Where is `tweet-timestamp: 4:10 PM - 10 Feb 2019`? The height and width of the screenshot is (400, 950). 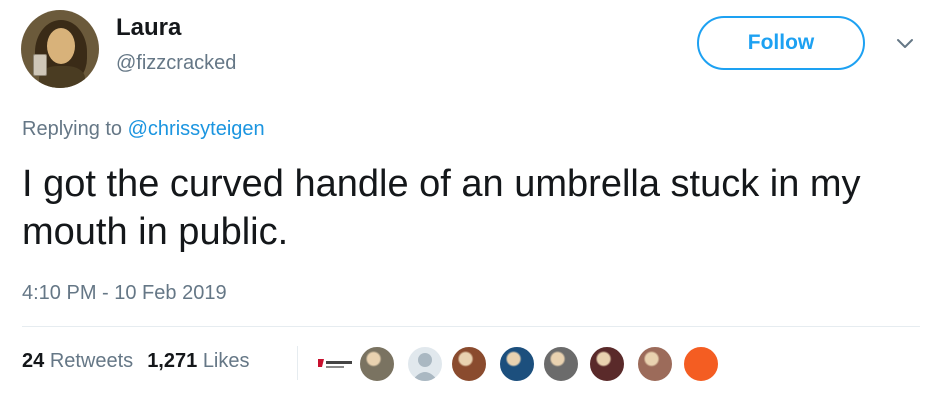 tweet-timestamp: 4:10 PM - 10 Feb 2019 is located at coordinates (124, 293).